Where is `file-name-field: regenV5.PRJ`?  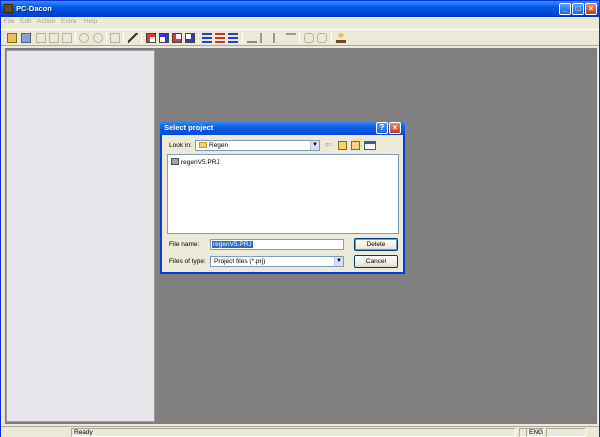 file-name-field: regenV5.PRJ is located at coordinates (277, 244).